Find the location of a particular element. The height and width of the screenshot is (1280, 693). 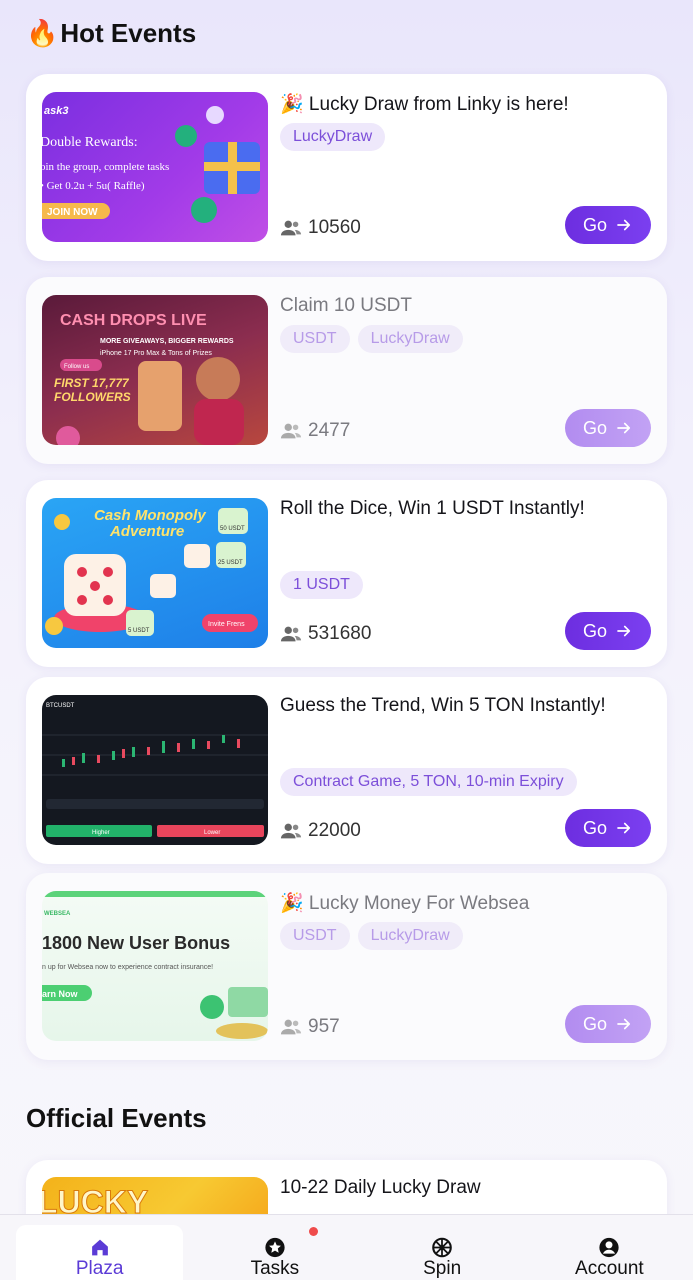

wheel-icon is located at coordinates (442, 1247).